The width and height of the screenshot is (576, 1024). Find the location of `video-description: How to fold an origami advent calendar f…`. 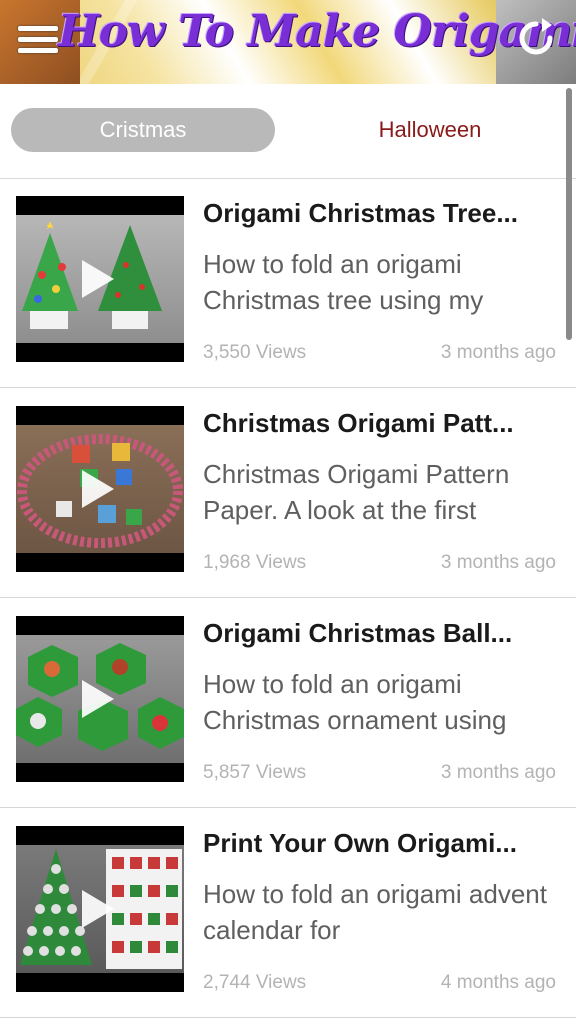

video-description: How to fold an origami advent calendar f… is located at coordinates (375, 912).